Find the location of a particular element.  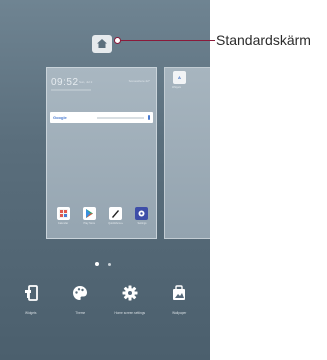

home-icon is located at coordinates (102, 44).